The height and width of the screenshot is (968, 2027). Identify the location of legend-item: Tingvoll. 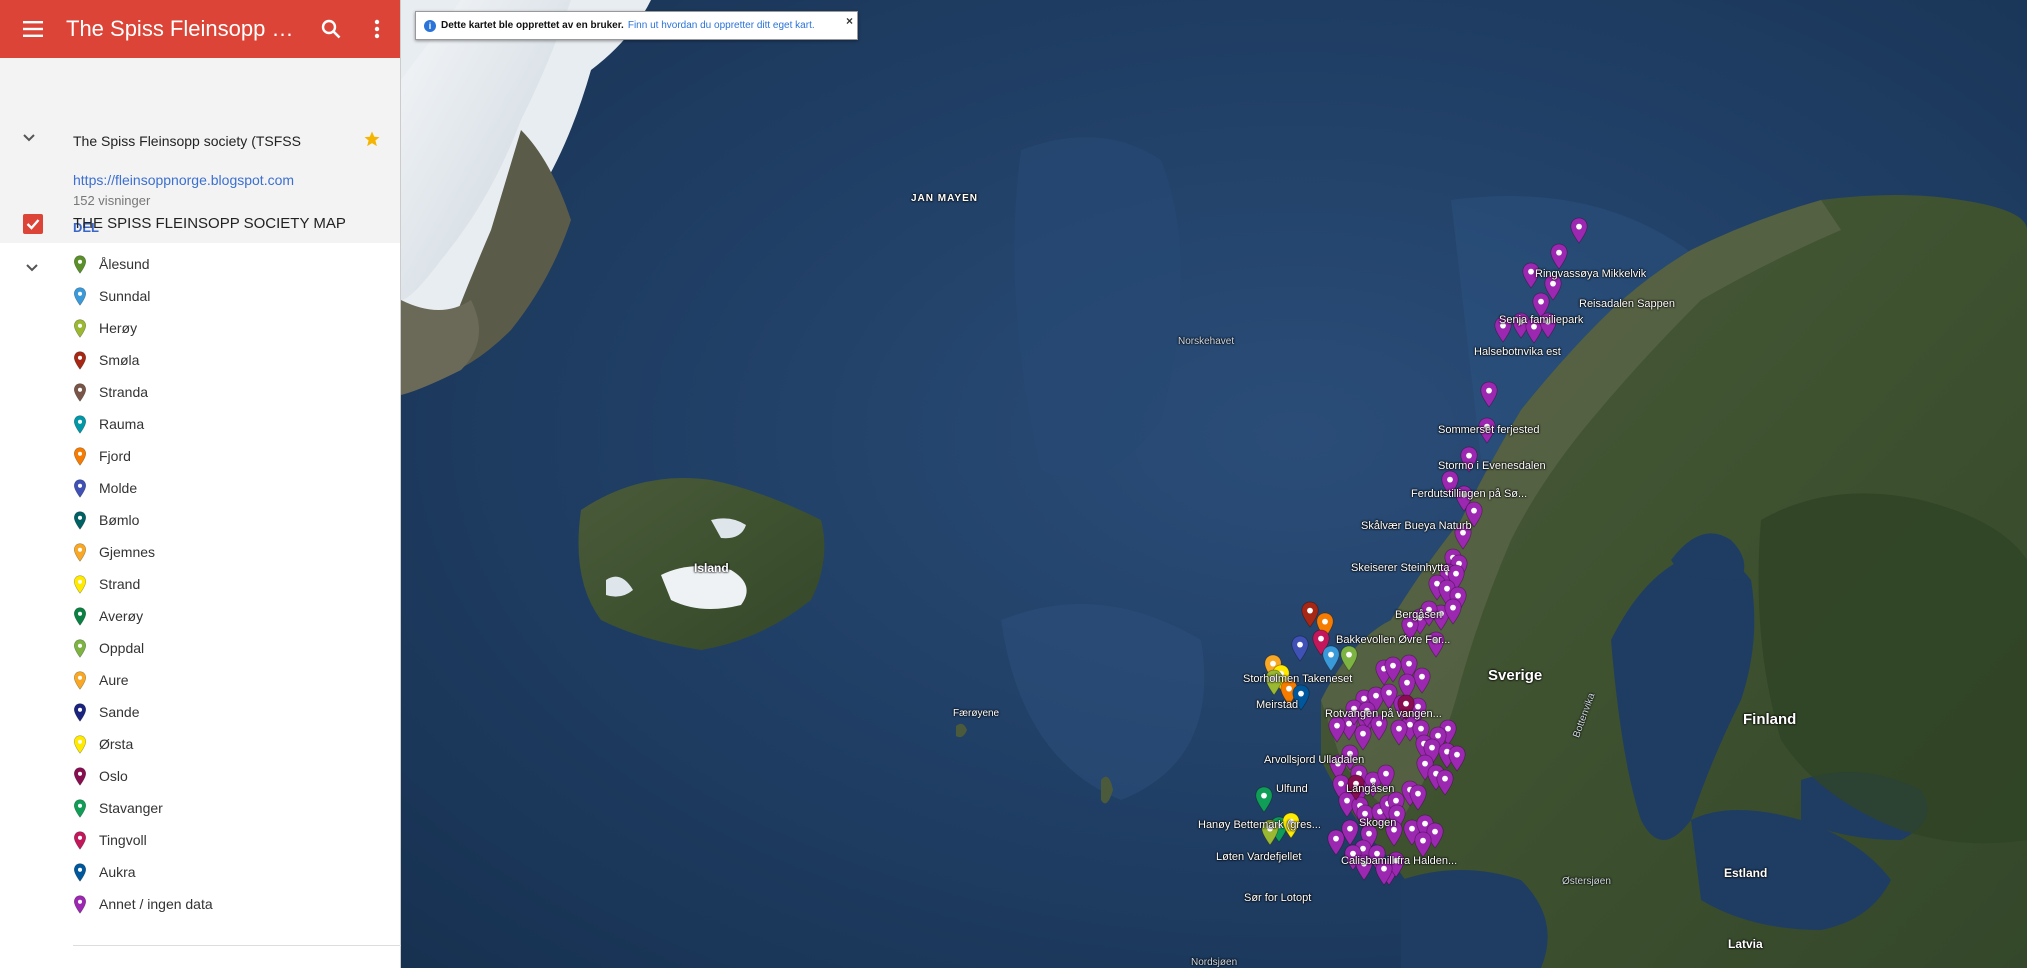
(223, 840).